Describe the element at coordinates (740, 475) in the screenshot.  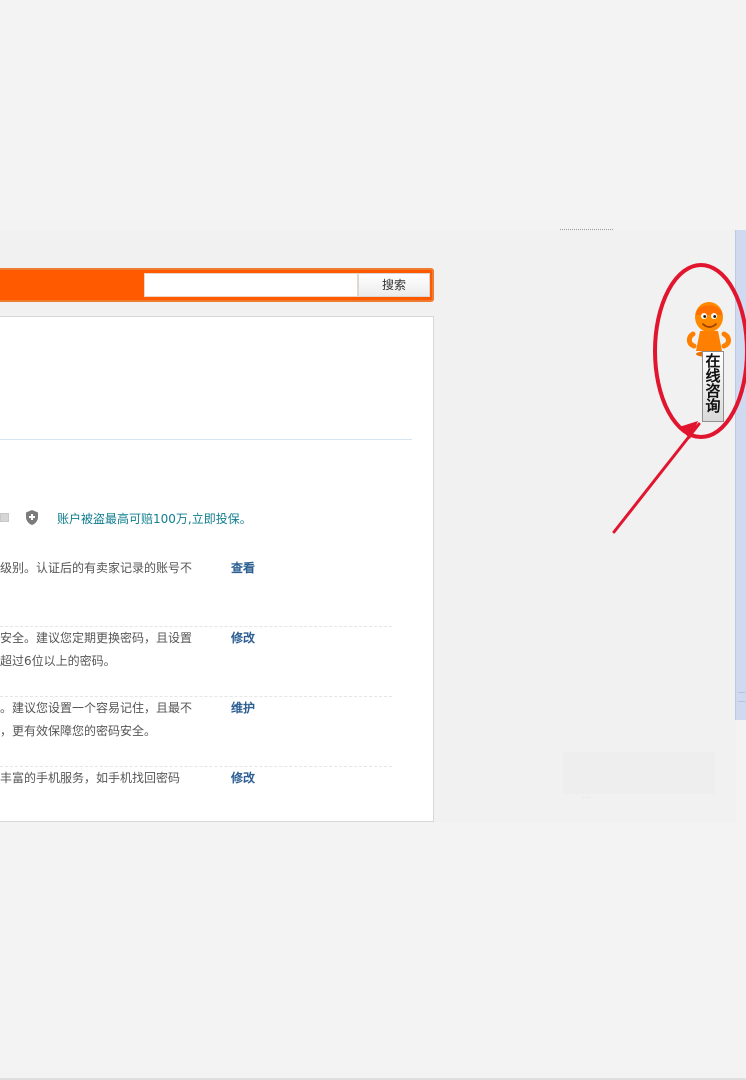
I see `vertical-scrollbar` at that location.